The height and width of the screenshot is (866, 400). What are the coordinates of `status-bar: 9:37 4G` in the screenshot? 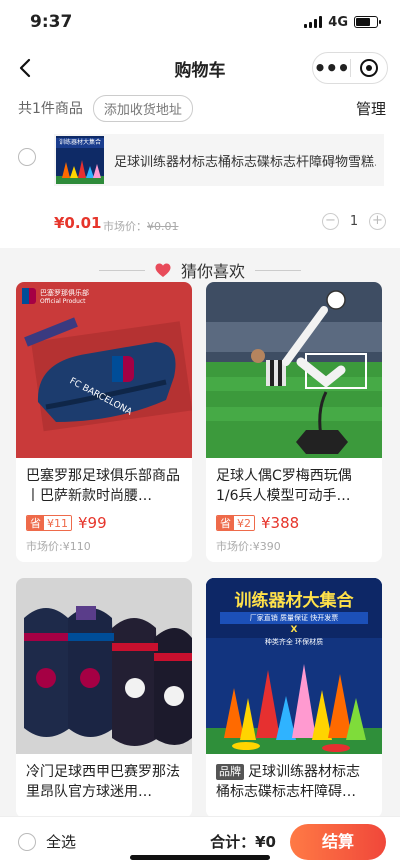 It's located at (200, 22).